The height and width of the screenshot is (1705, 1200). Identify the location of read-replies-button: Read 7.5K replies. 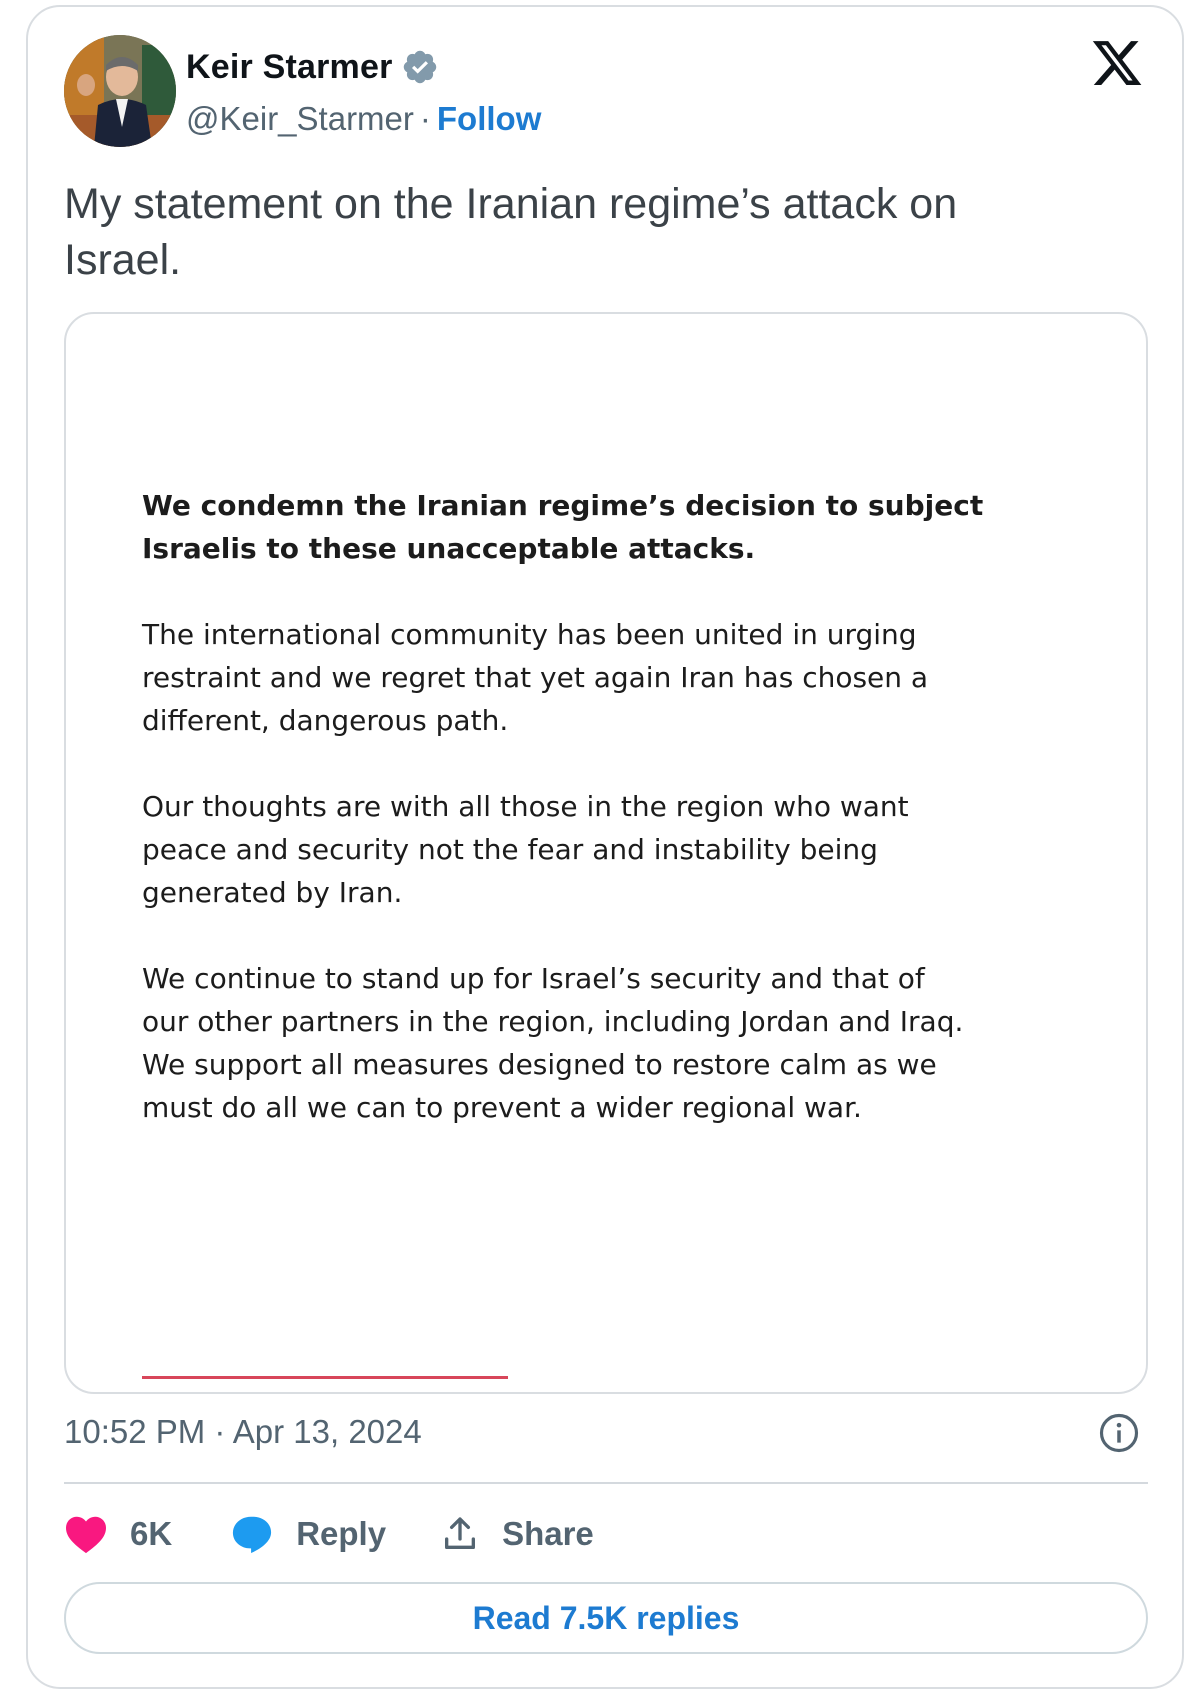
(606, 1618).